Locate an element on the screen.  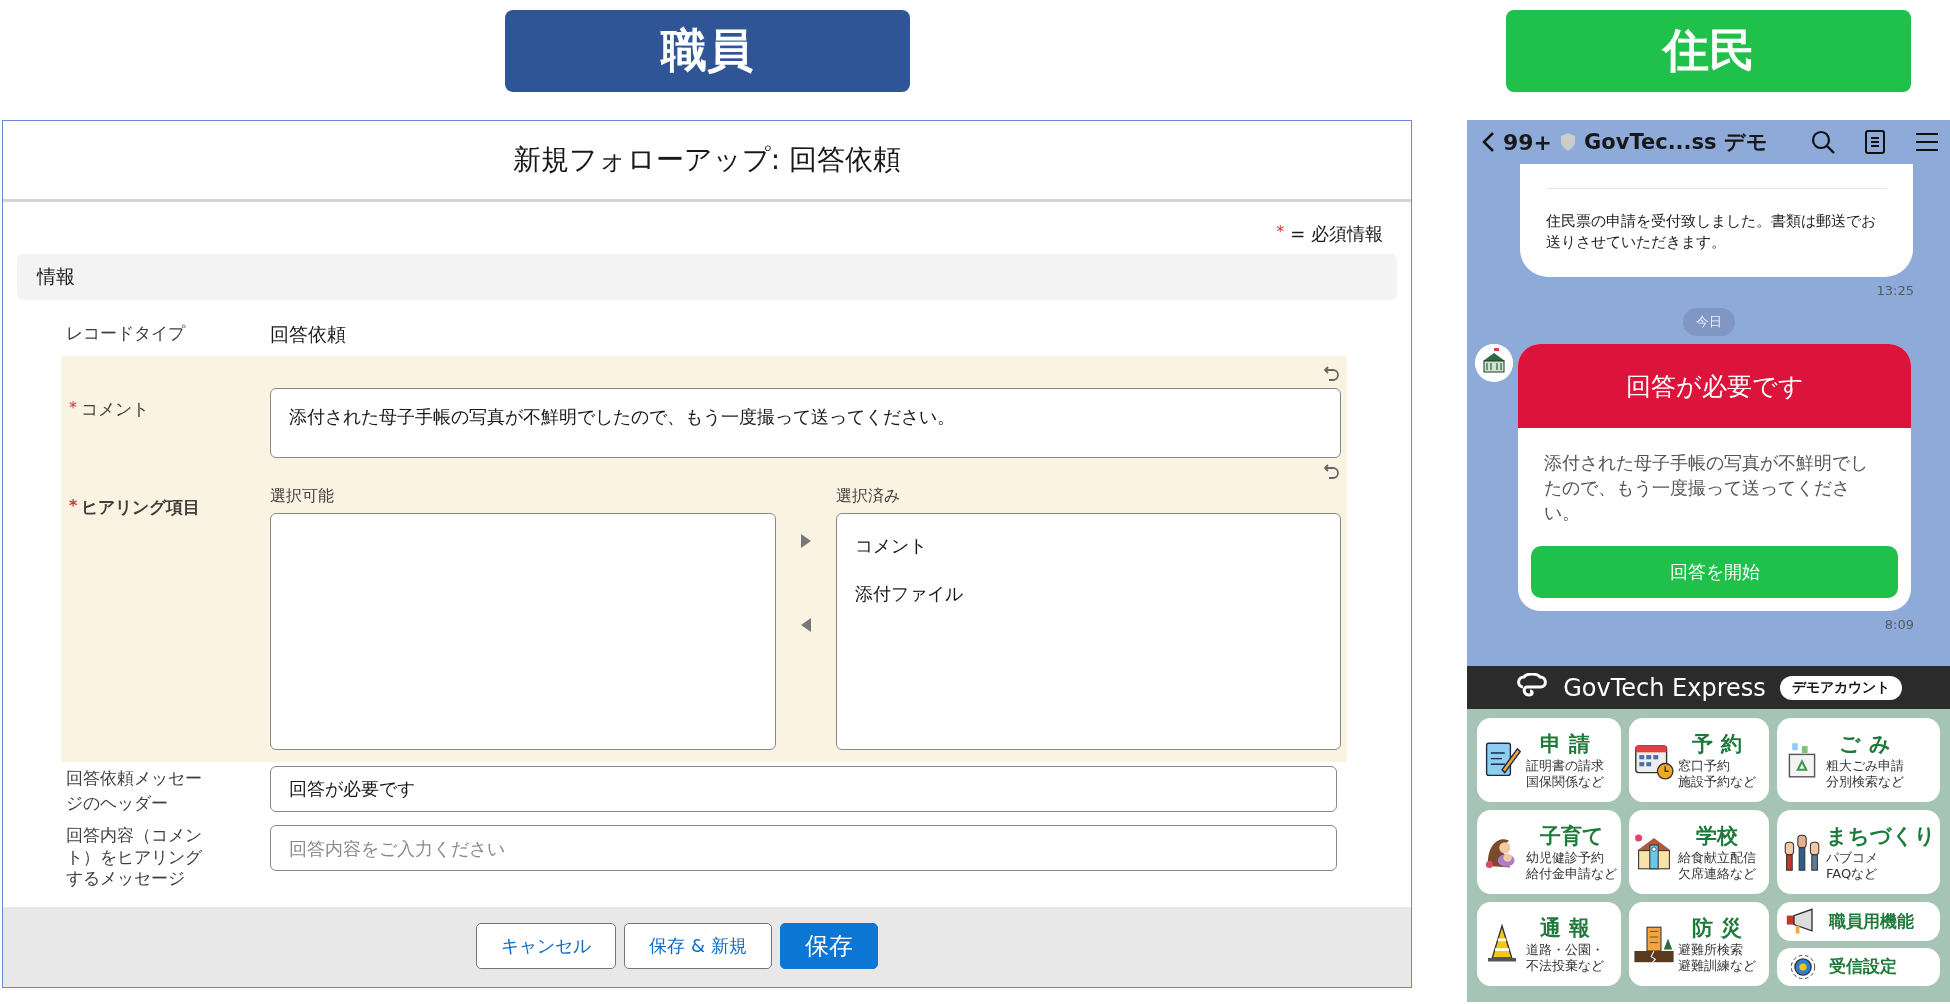
menu-tile: 防 災 避難所検索 避難訓練など is located at coordinates (1699, 944).